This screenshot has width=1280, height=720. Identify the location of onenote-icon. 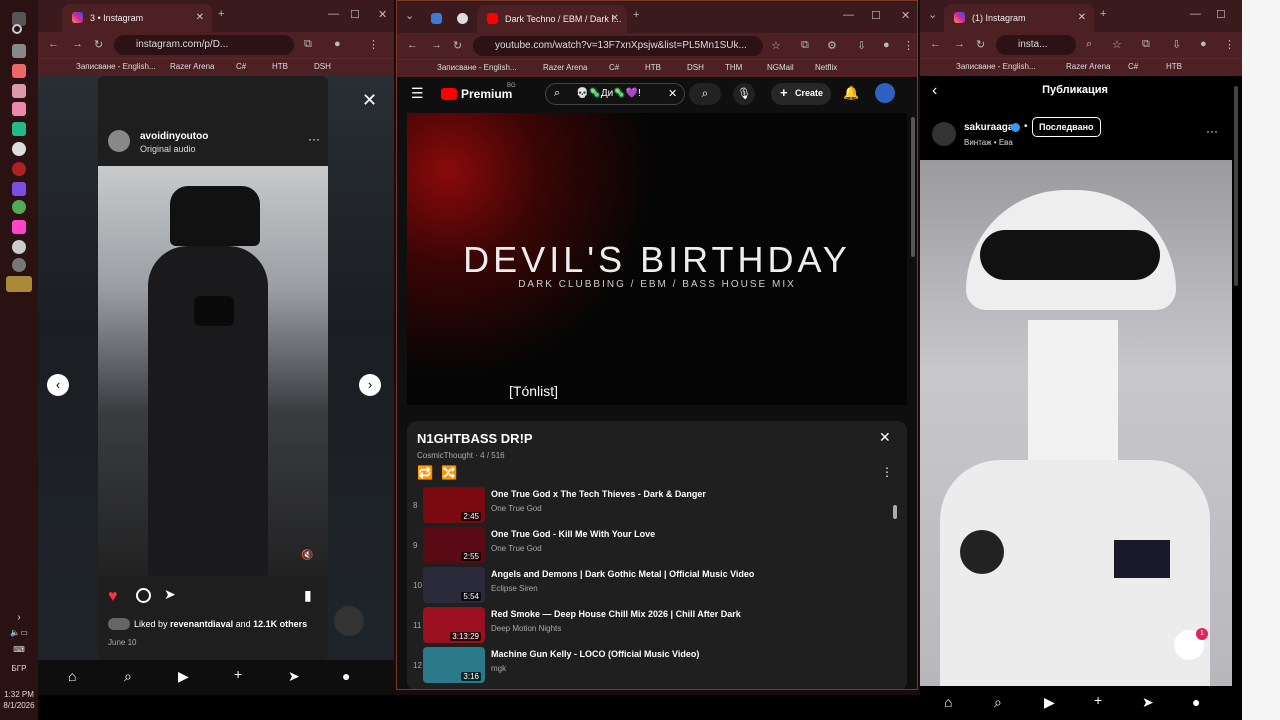
(19, 189).